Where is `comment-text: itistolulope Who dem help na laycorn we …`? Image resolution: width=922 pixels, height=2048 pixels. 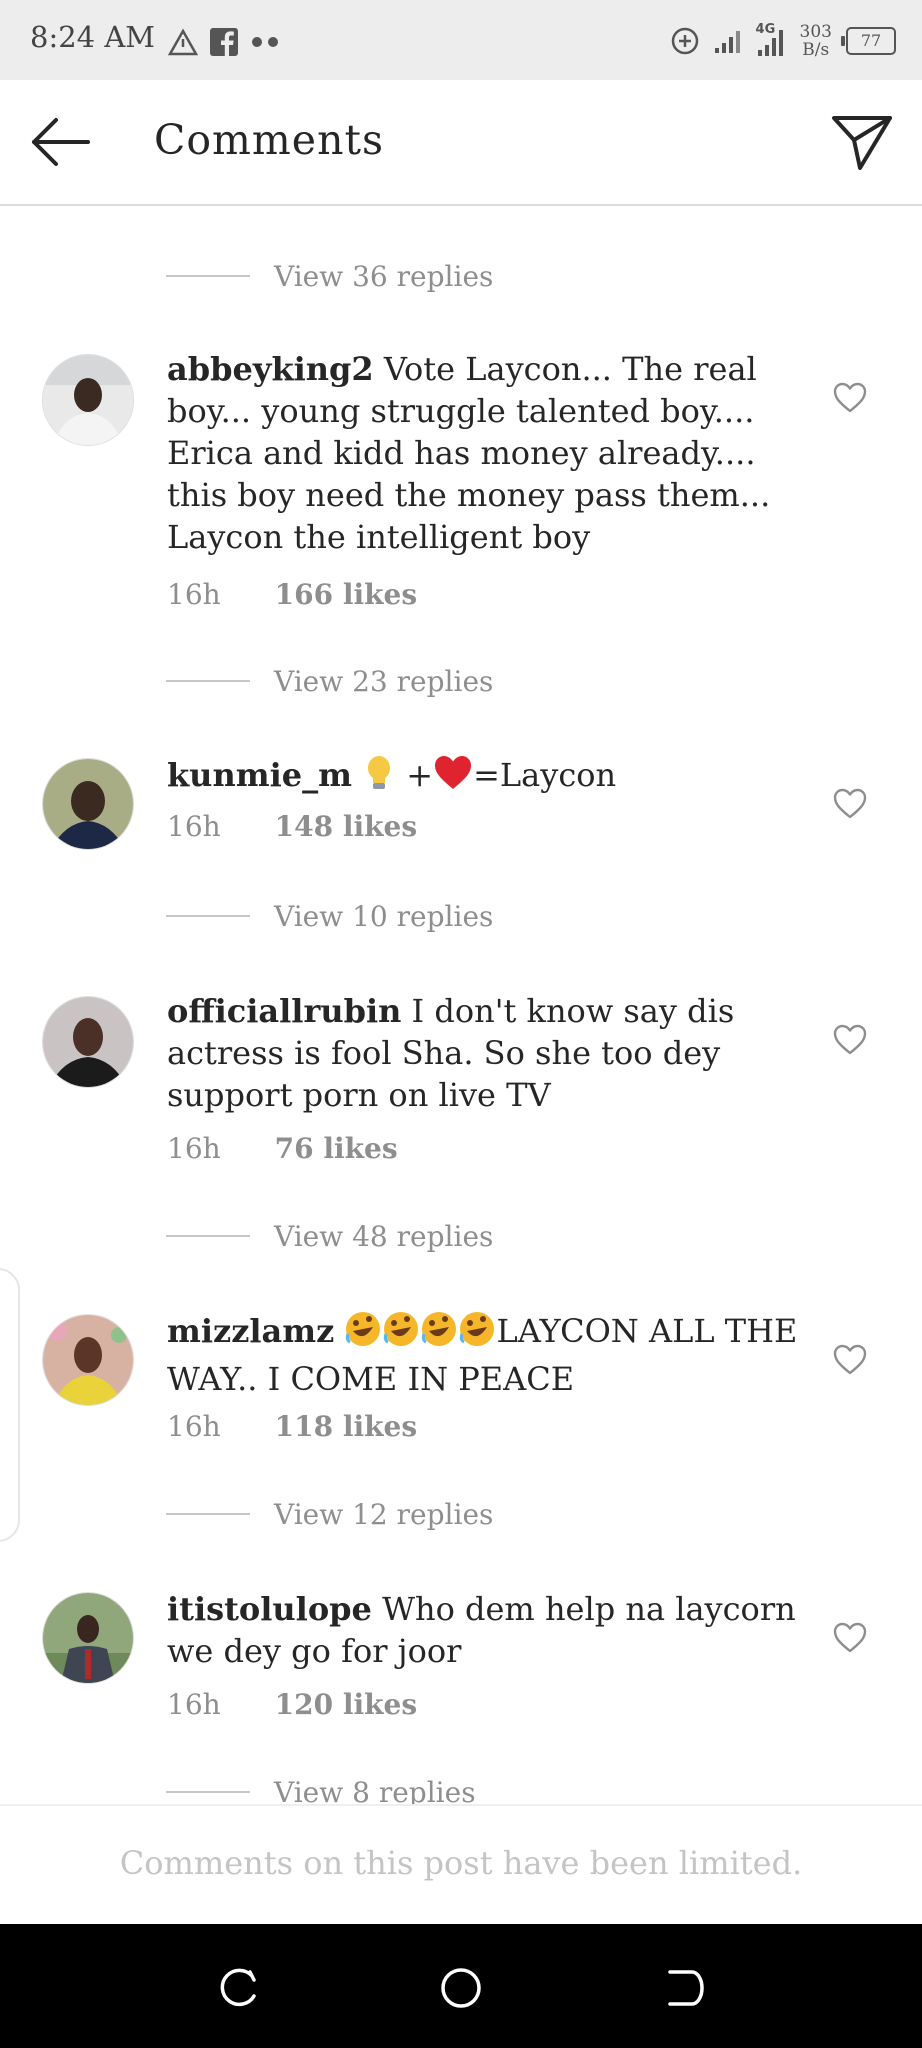
comment-text: itistolulope Who dem help na laycorn we … is located at coordinates (487, 1630).